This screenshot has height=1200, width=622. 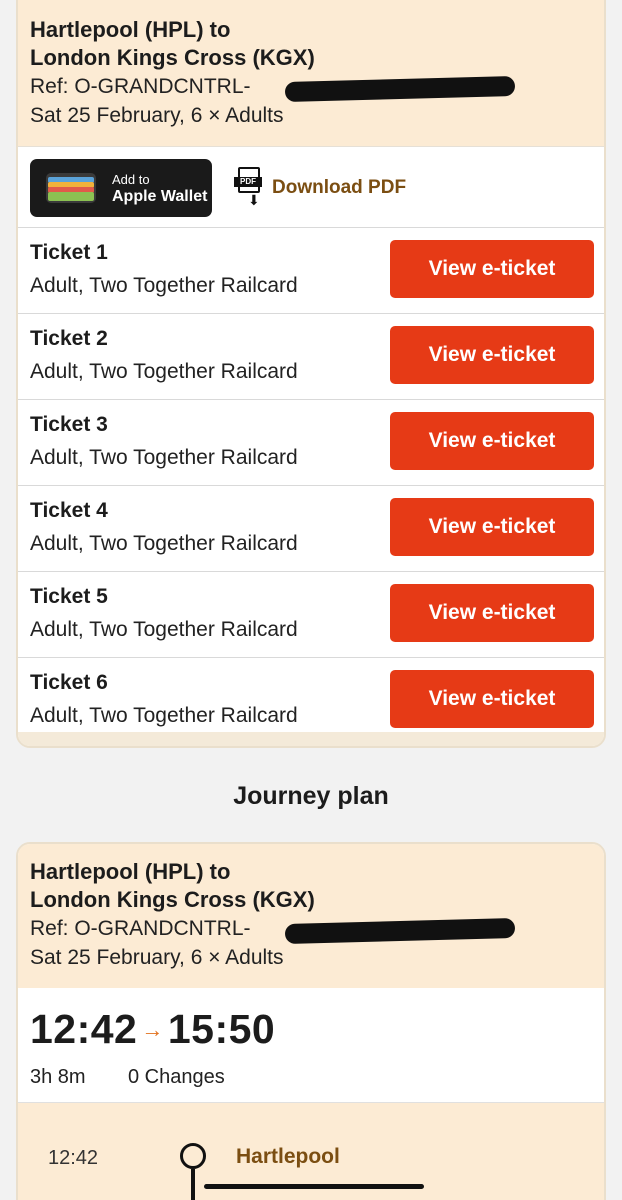 What do you see at coordinates (311, 1045) in the screenshot?
I see `journey-times: 12:42 → 15:50 3h 8m 0 Changes` at bounding box center [311, 1045].